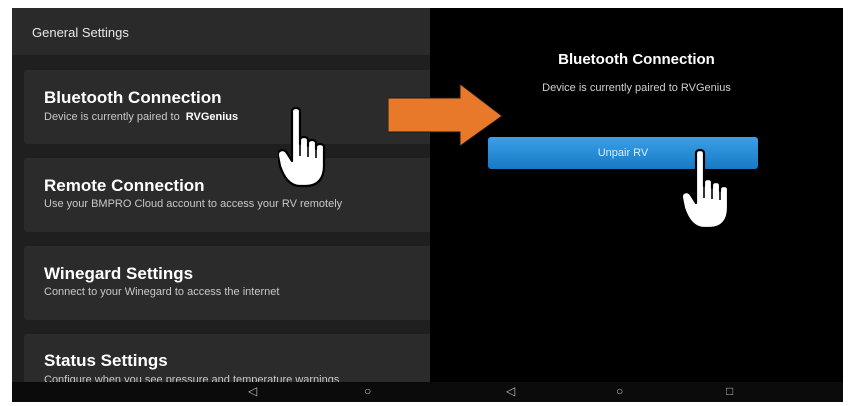  Describe the element at coordinates (106, 360) in the screenshot. I see `settings-item-title: Status Settings` at that location.